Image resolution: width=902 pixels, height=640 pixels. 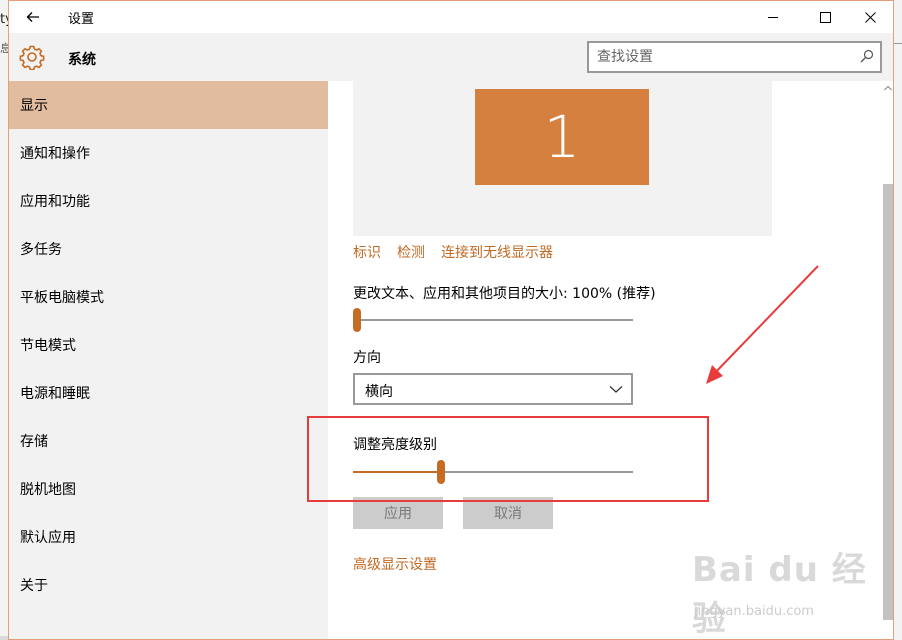 I want to click on orientation-label: 方向, so click(x=367, y=358).